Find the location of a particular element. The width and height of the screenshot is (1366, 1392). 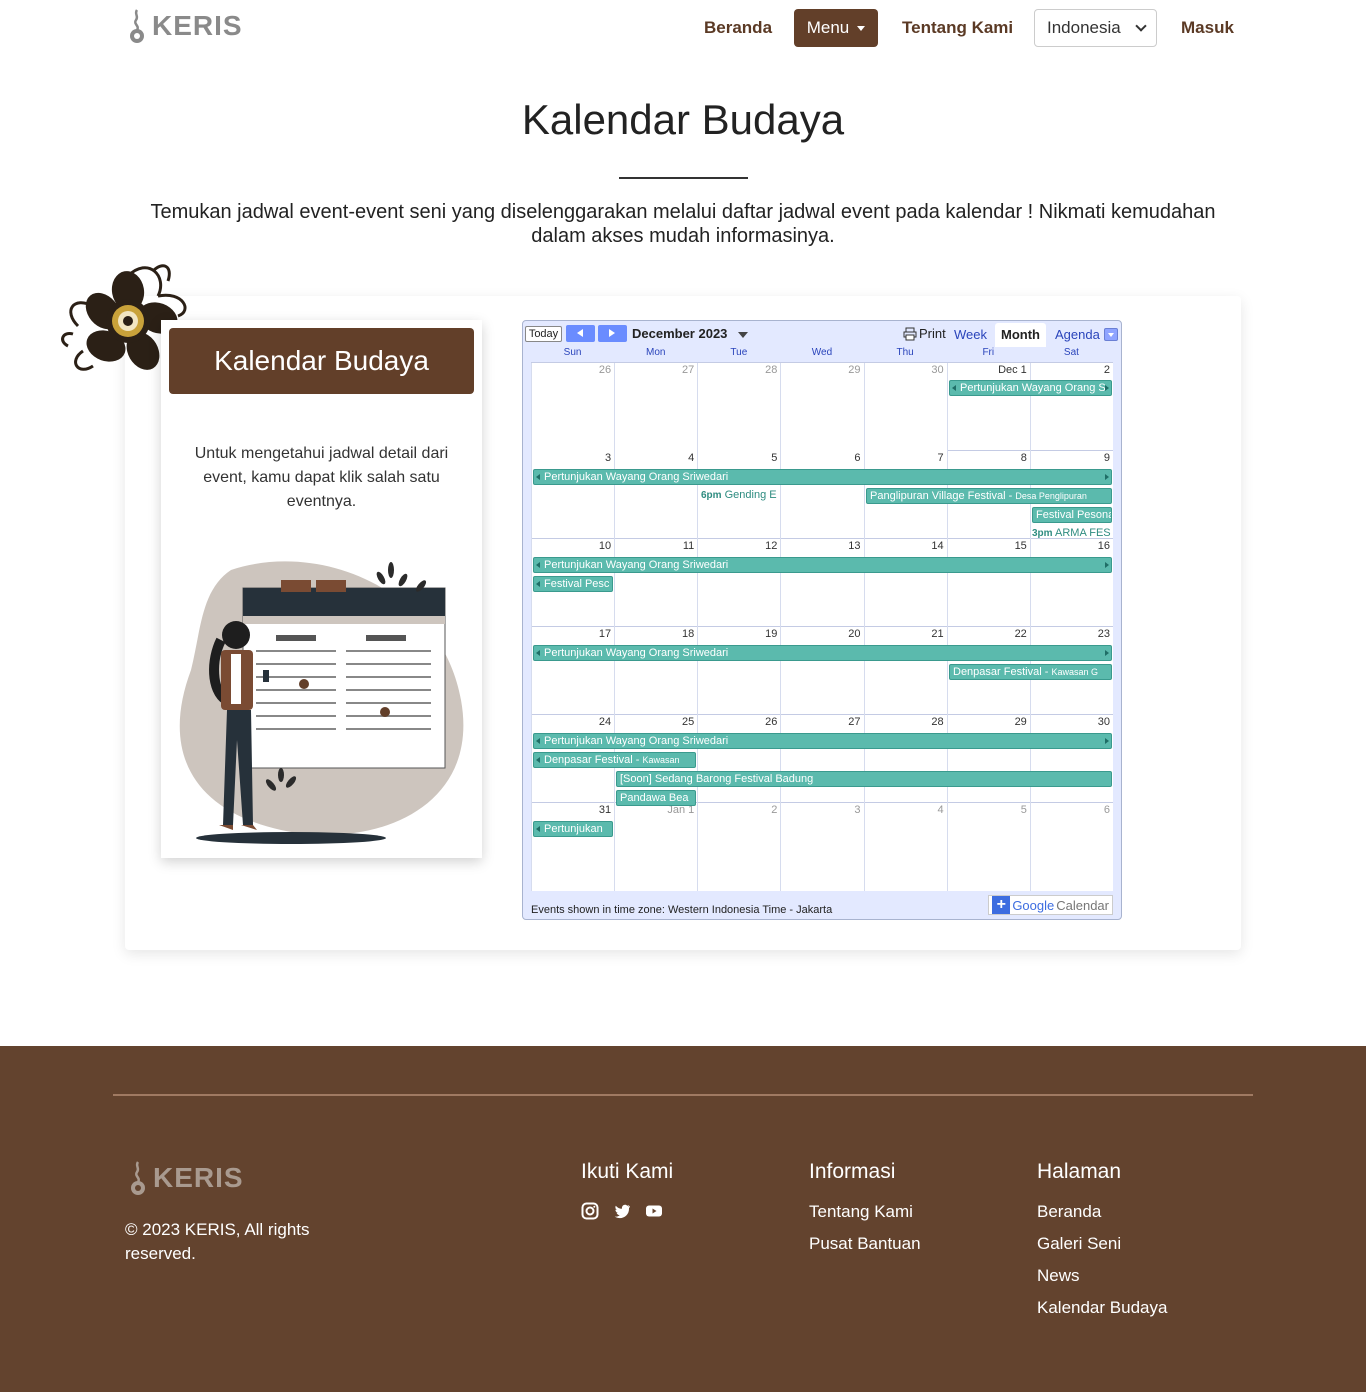

youtube-icon is located at coordinates (654, 1211).